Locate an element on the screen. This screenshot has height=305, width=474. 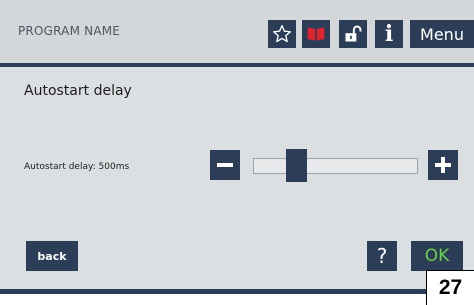
info-button: i is located at coordinates (389, 34).